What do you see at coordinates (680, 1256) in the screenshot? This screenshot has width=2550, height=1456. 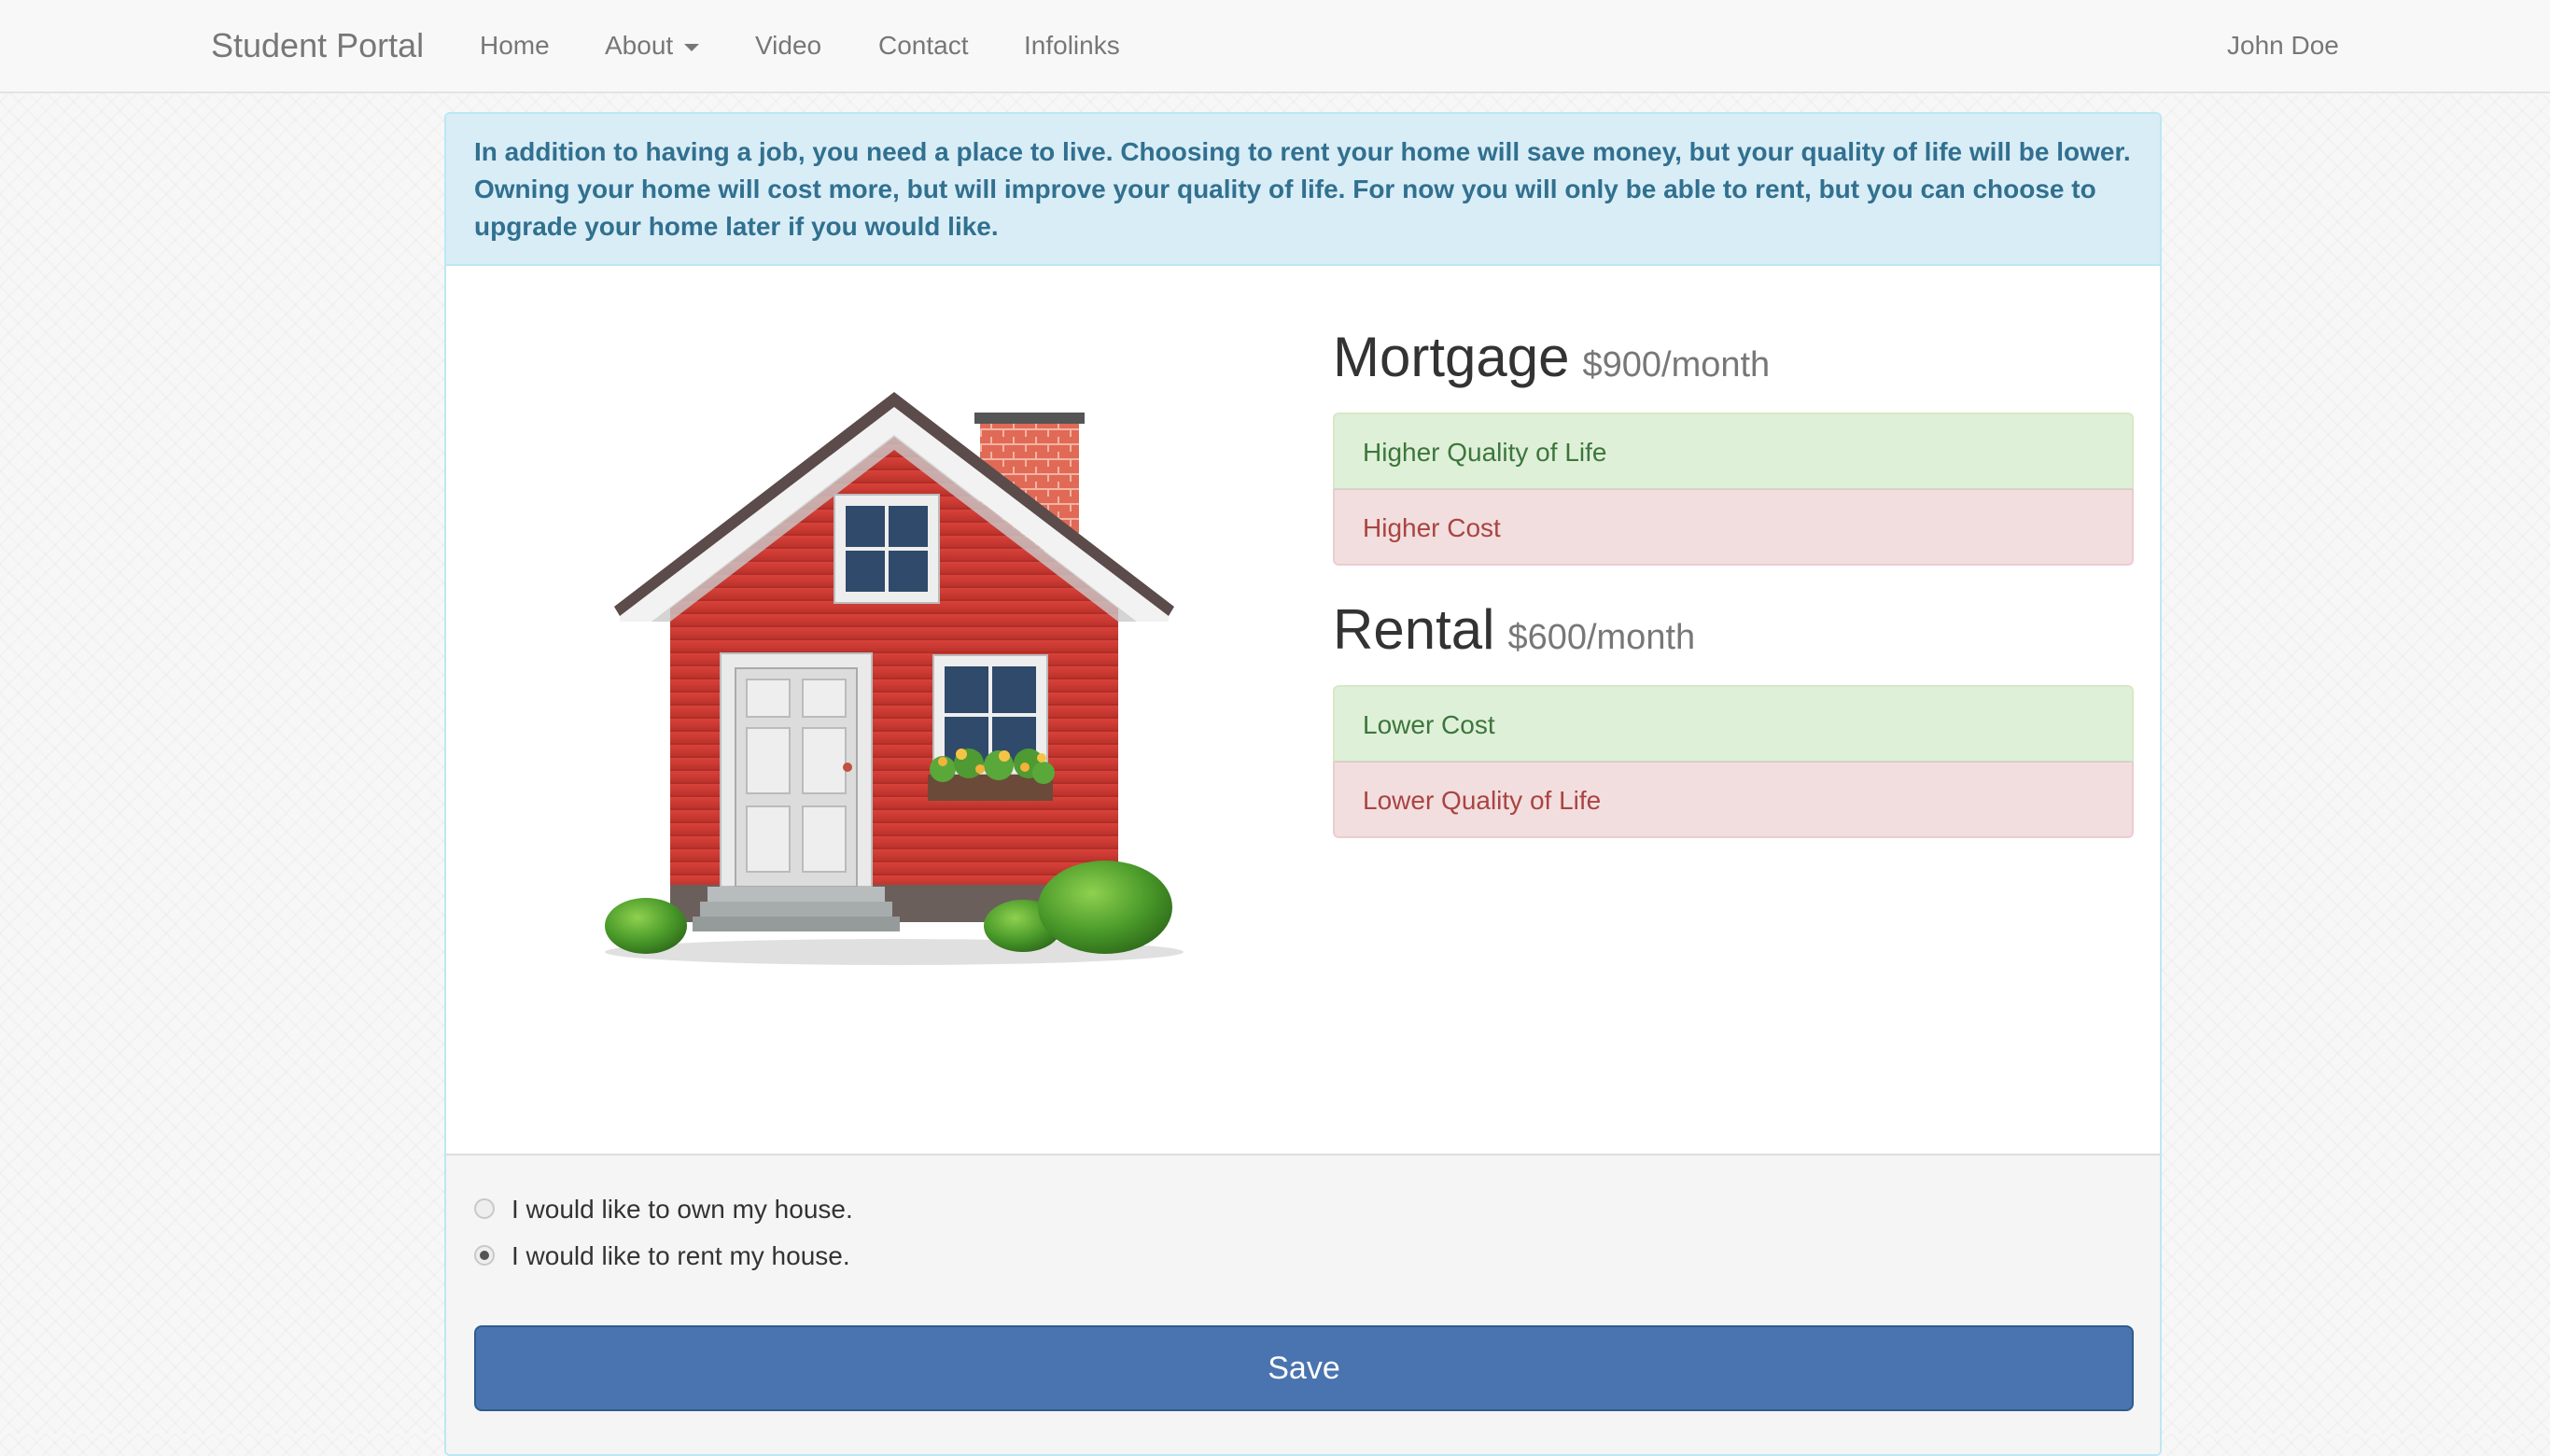 I see `rent-label: I would like to rent my house.` at bounding box center [680, 1256].